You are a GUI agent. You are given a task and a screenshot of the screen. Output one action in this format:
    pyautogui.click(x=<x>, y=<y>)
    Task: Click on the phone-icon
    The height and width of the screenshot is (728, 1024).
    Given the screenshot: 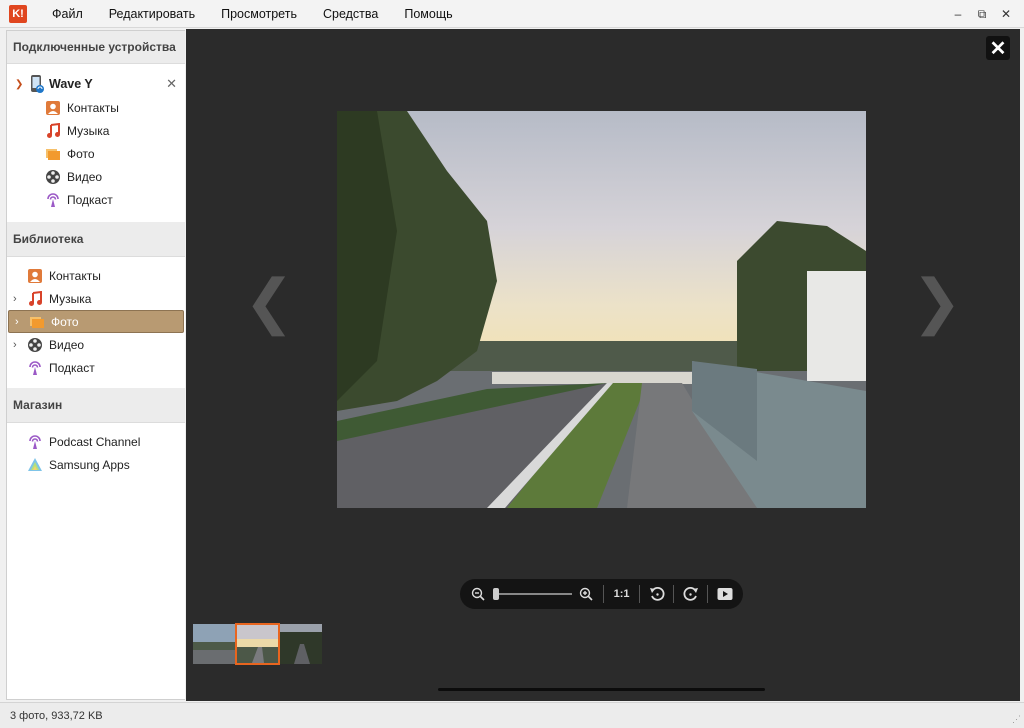 What is the action you would take?
    pyautogui.click(x=37, y=84)
    